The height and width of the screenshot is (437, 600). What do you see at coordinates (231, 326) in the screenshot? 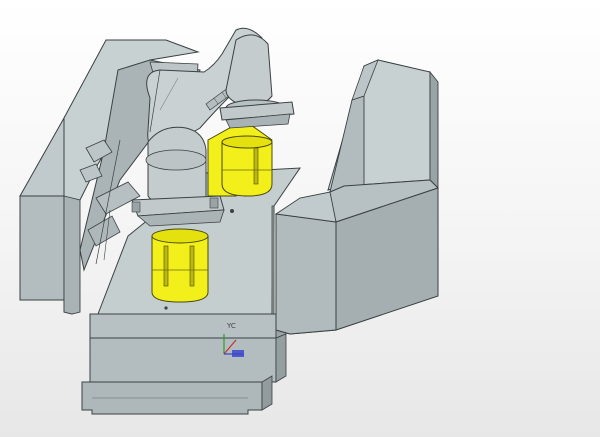
I see `triad-label-yc: YC` at bounding box center [231, 326].